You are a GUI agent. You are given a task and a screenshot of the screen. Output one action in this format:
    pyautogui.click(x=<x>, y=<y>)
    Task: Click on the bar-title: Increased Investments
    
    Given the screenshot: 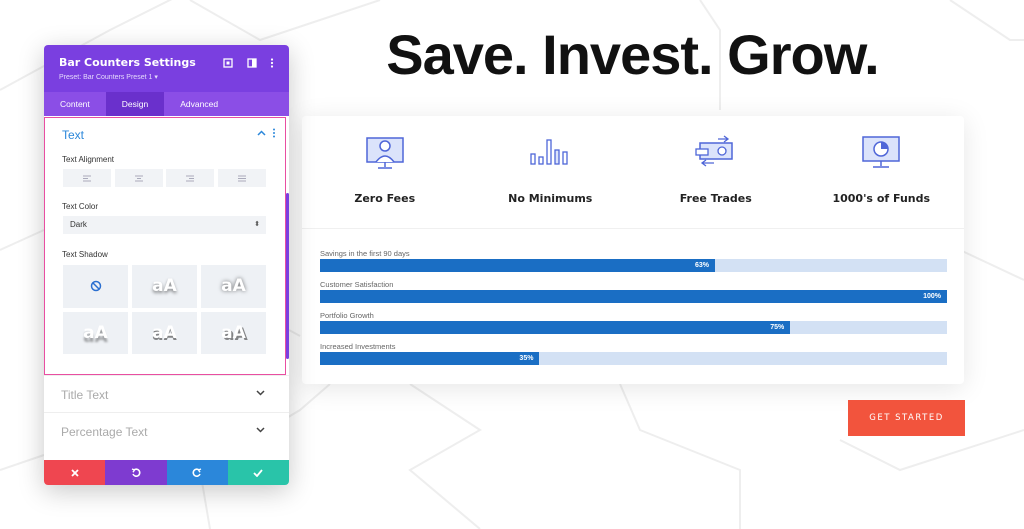 What is the action you would take?
    pyautogui.click(x=358, y=346)
    